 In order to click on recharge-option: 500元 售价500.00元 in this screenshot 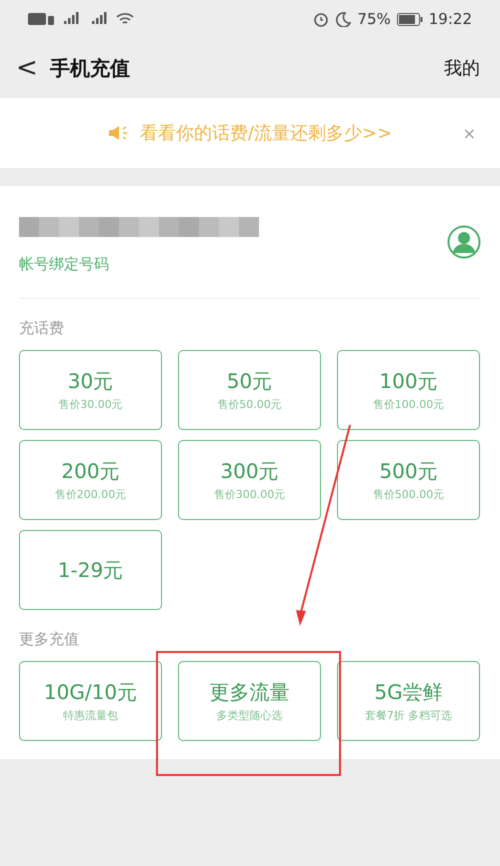, I will do `click(408, 480)`.